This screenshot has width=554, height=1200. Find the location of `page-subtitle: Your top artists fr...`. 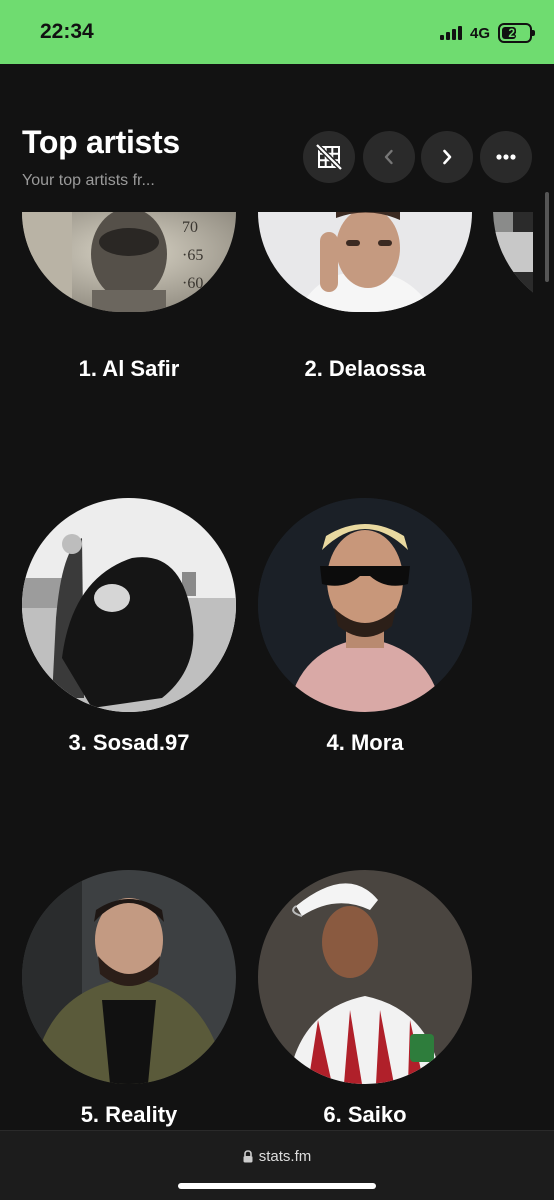

page-subtitle: Your top artists fr... is located at coordinates (88, 181).